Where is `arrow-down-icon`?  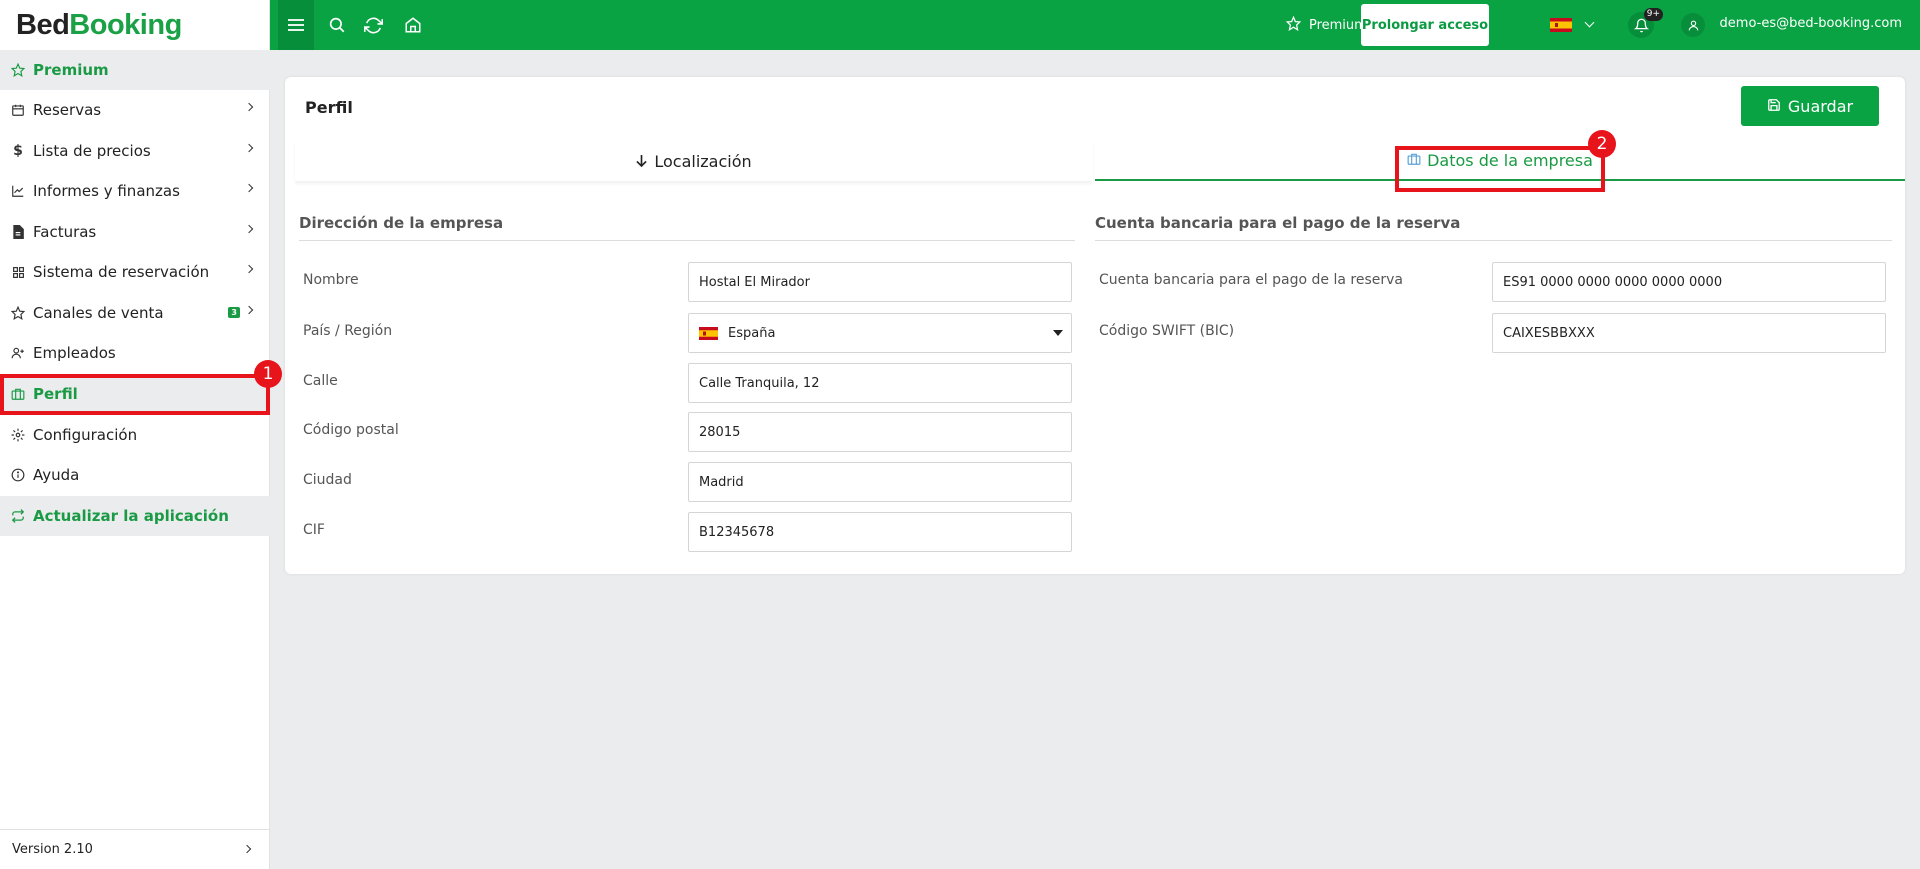
arrow-down-icon is located at coordinates (642, 161).